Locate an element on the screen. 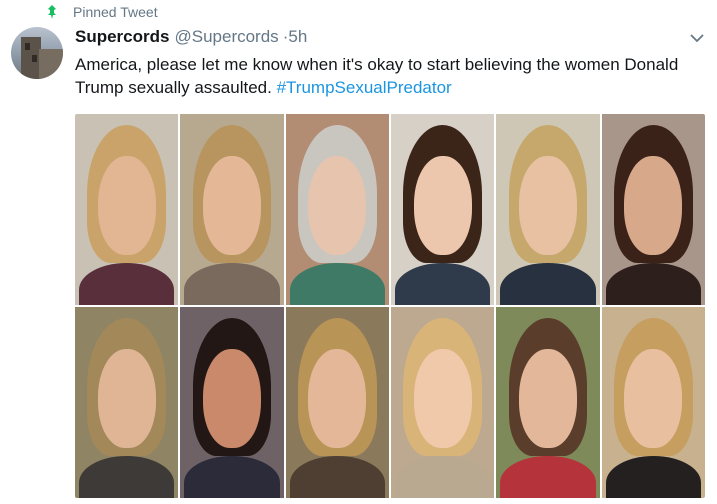  hashtag-link: #TrumpSexualPredator is located at coordinates (364, 87).